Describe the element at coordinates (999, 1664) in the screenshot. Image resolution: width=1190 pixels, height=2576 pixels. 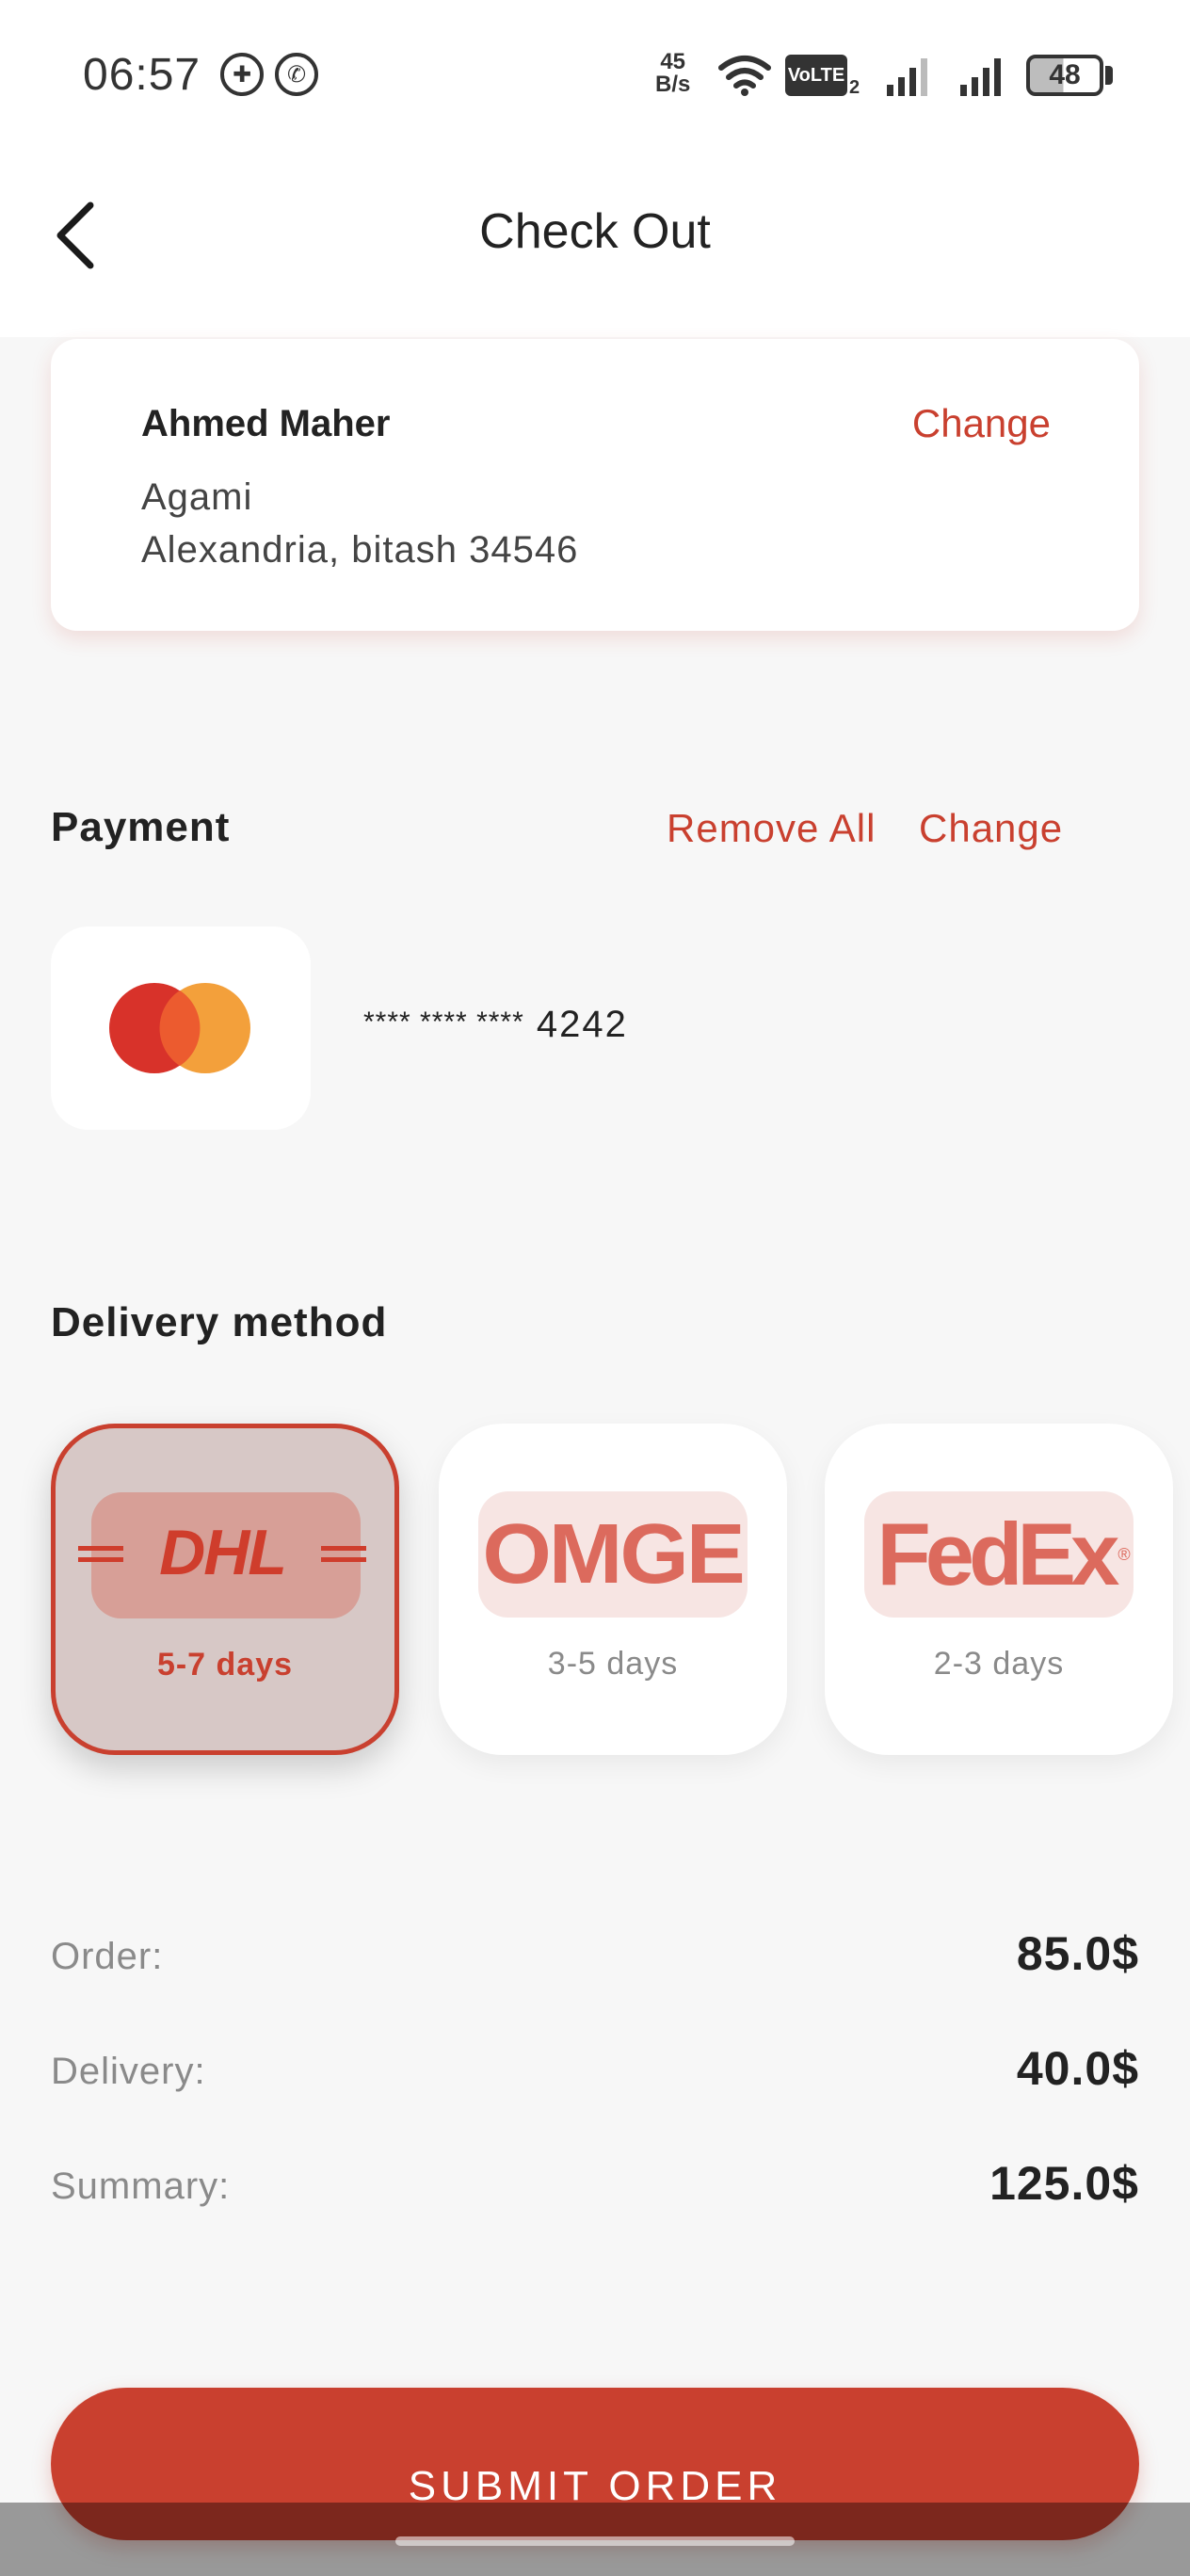
I see `delivery-days-fedex: 2-3 days` at that location.